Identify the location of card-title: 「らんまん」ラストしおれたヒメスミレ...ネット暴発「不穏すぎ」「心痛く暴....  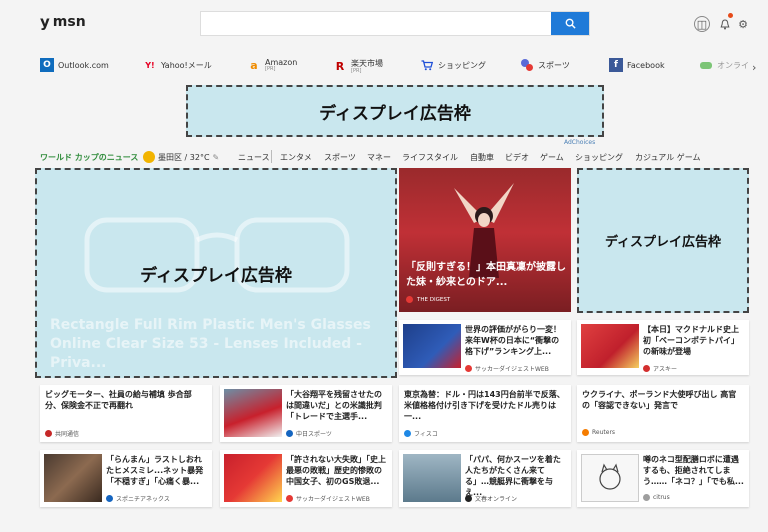
(155, 470).